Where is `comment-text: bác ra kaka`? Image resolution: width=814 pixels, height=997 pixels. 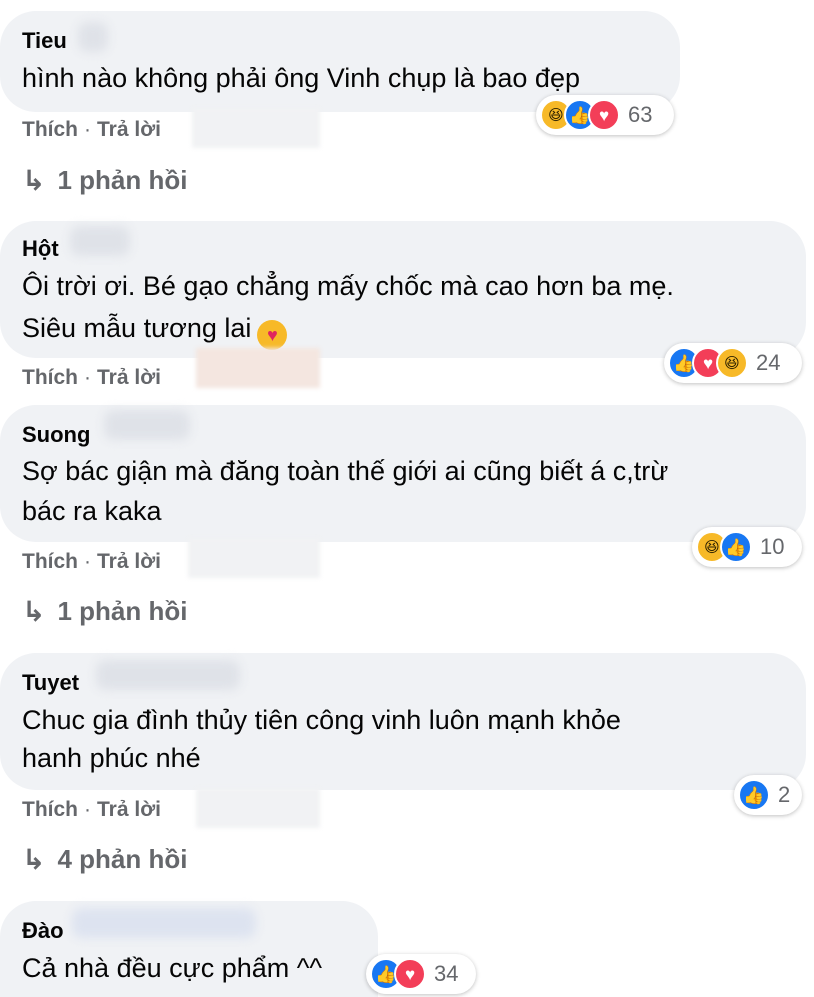 comment-text: bác ra kaka is located at coordinates (92, 511).